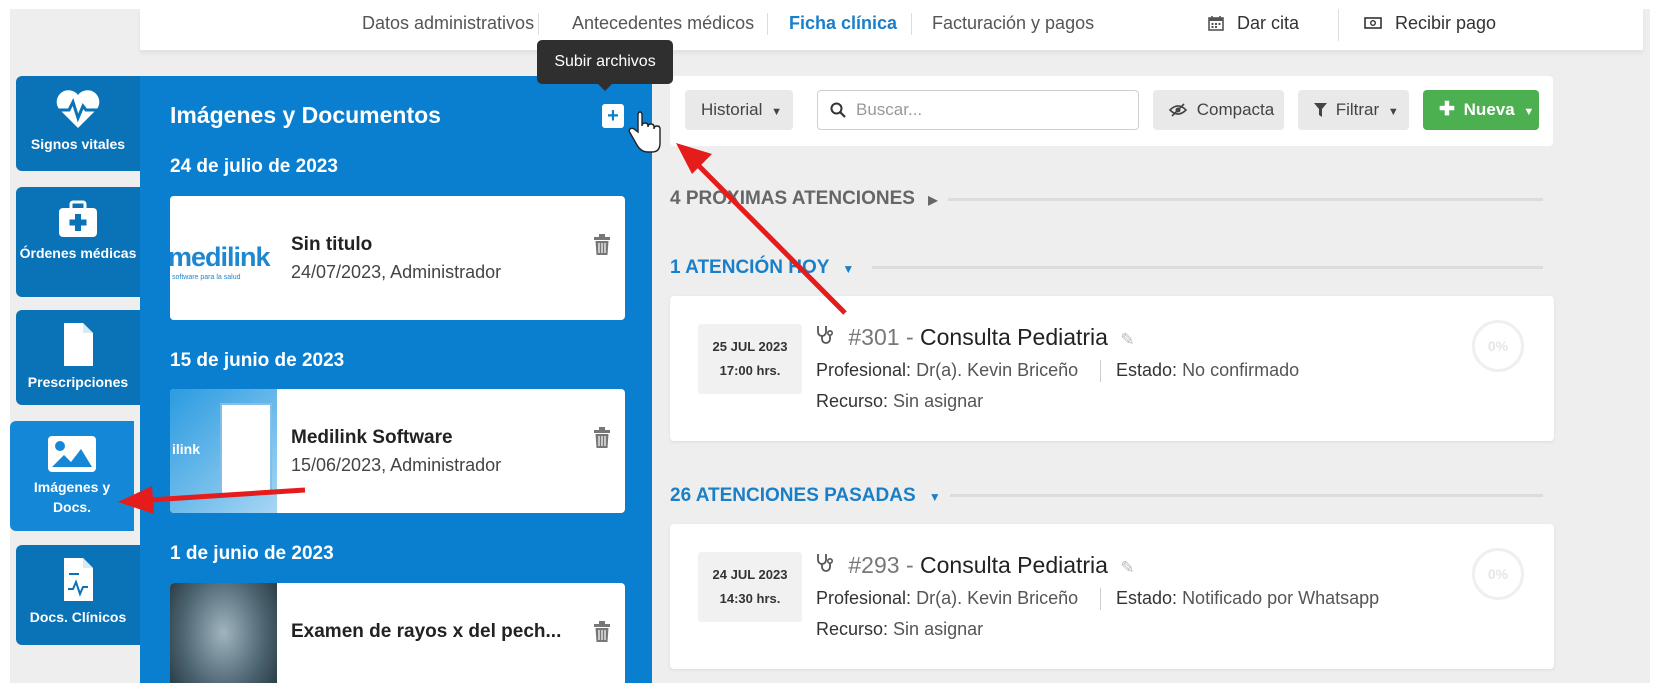 The height and width of the screenshot is (691, 1659). Describe the element at coordinates (864, 598) in the screenshot. I see `profesional-label: Profesional:` at that location.